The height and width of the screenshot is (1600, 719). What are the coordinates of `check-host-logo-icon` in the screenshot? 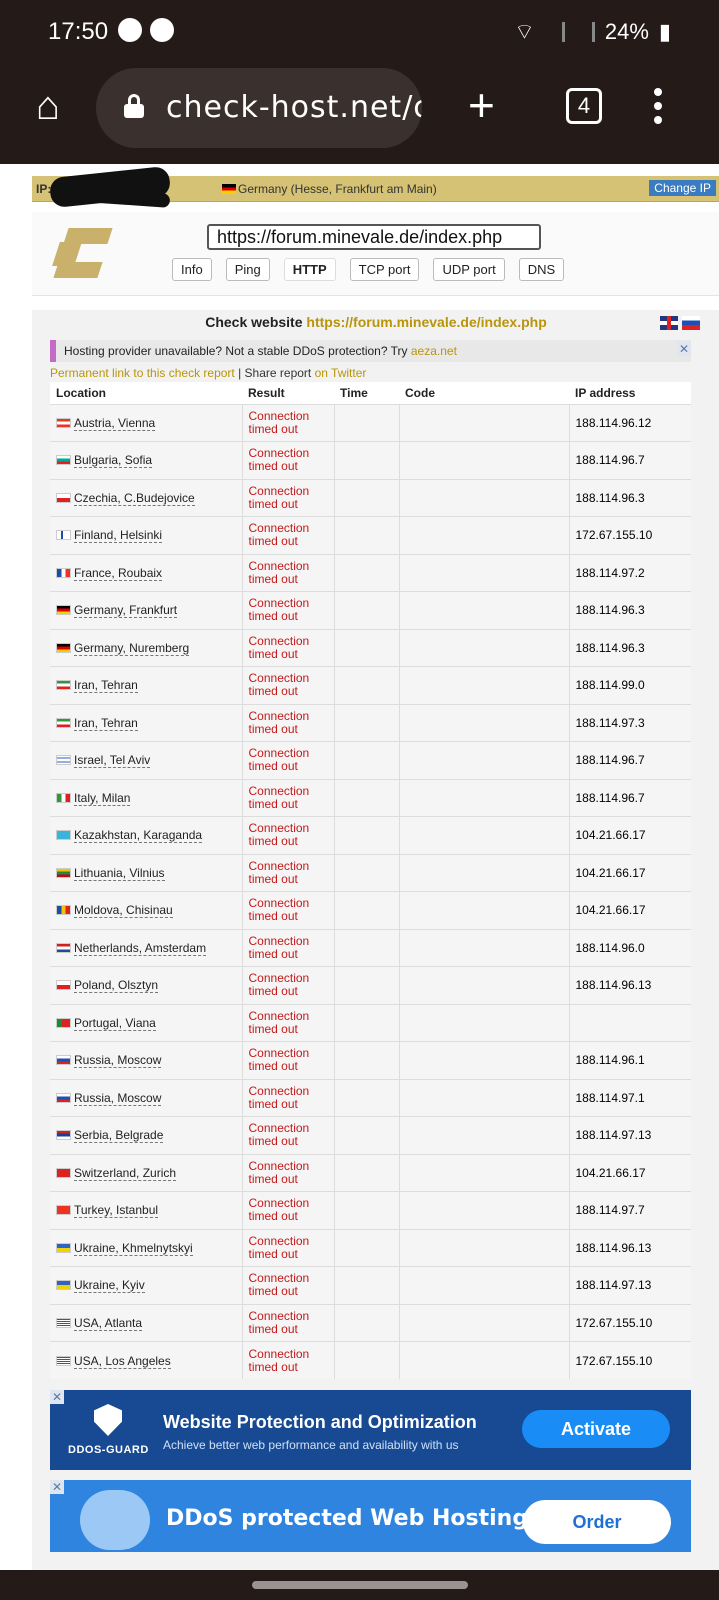 It's located at (82, 254).